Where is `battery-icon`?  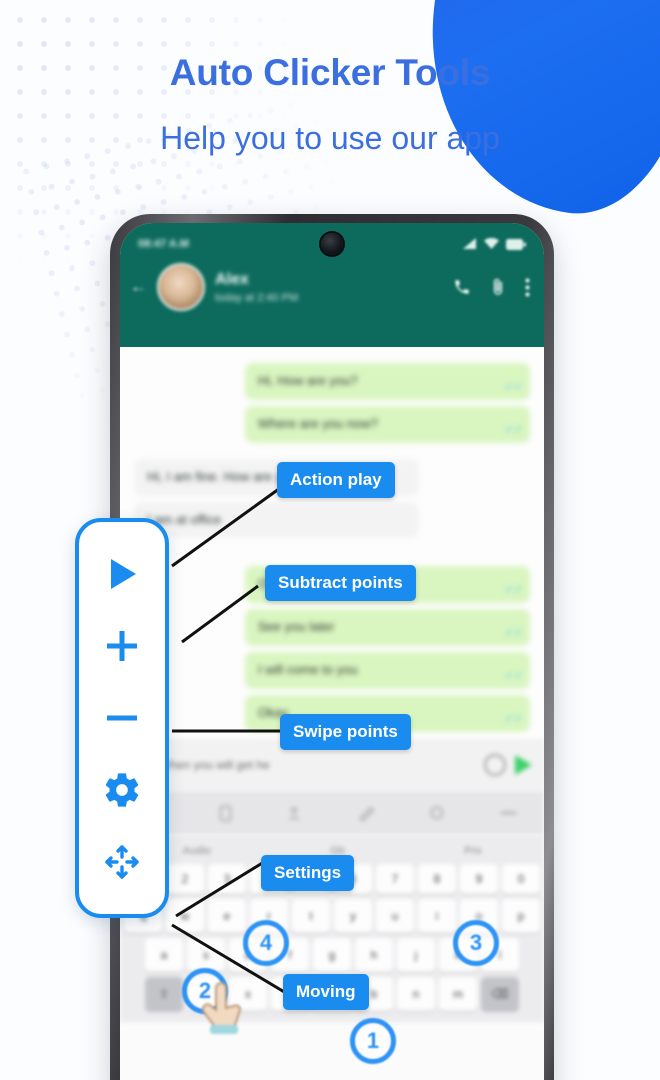
battery-icon is located at coordinates (516, 244).